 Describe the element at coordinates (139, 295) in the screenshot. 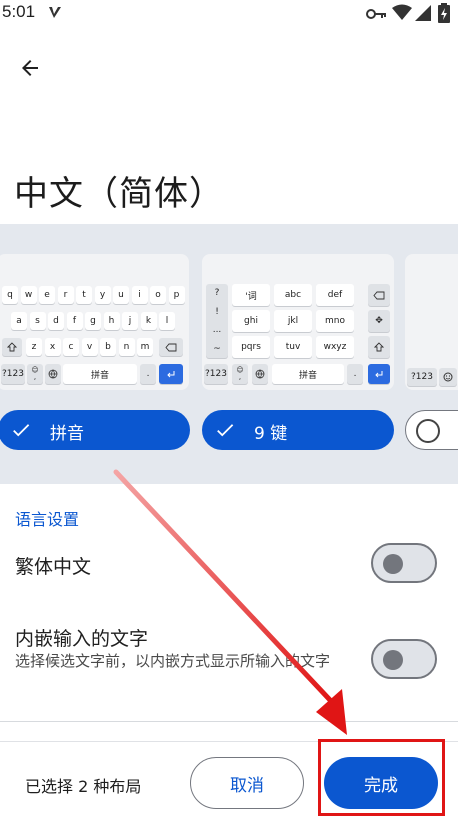

I see `key-i: i` at that location.